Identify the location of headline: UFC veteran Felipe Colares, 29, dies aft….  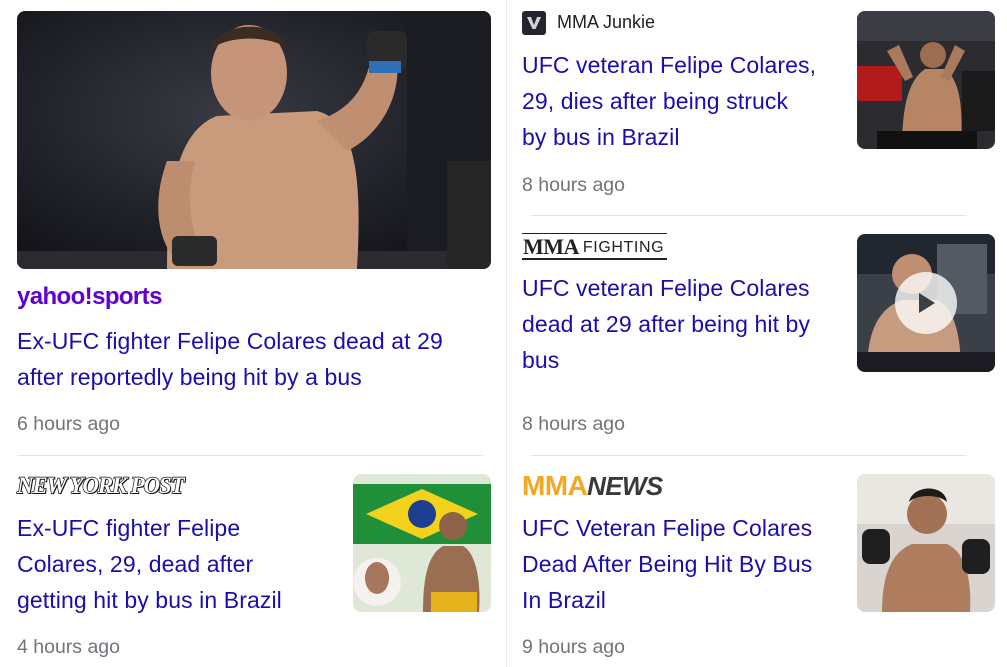
(682, 101).